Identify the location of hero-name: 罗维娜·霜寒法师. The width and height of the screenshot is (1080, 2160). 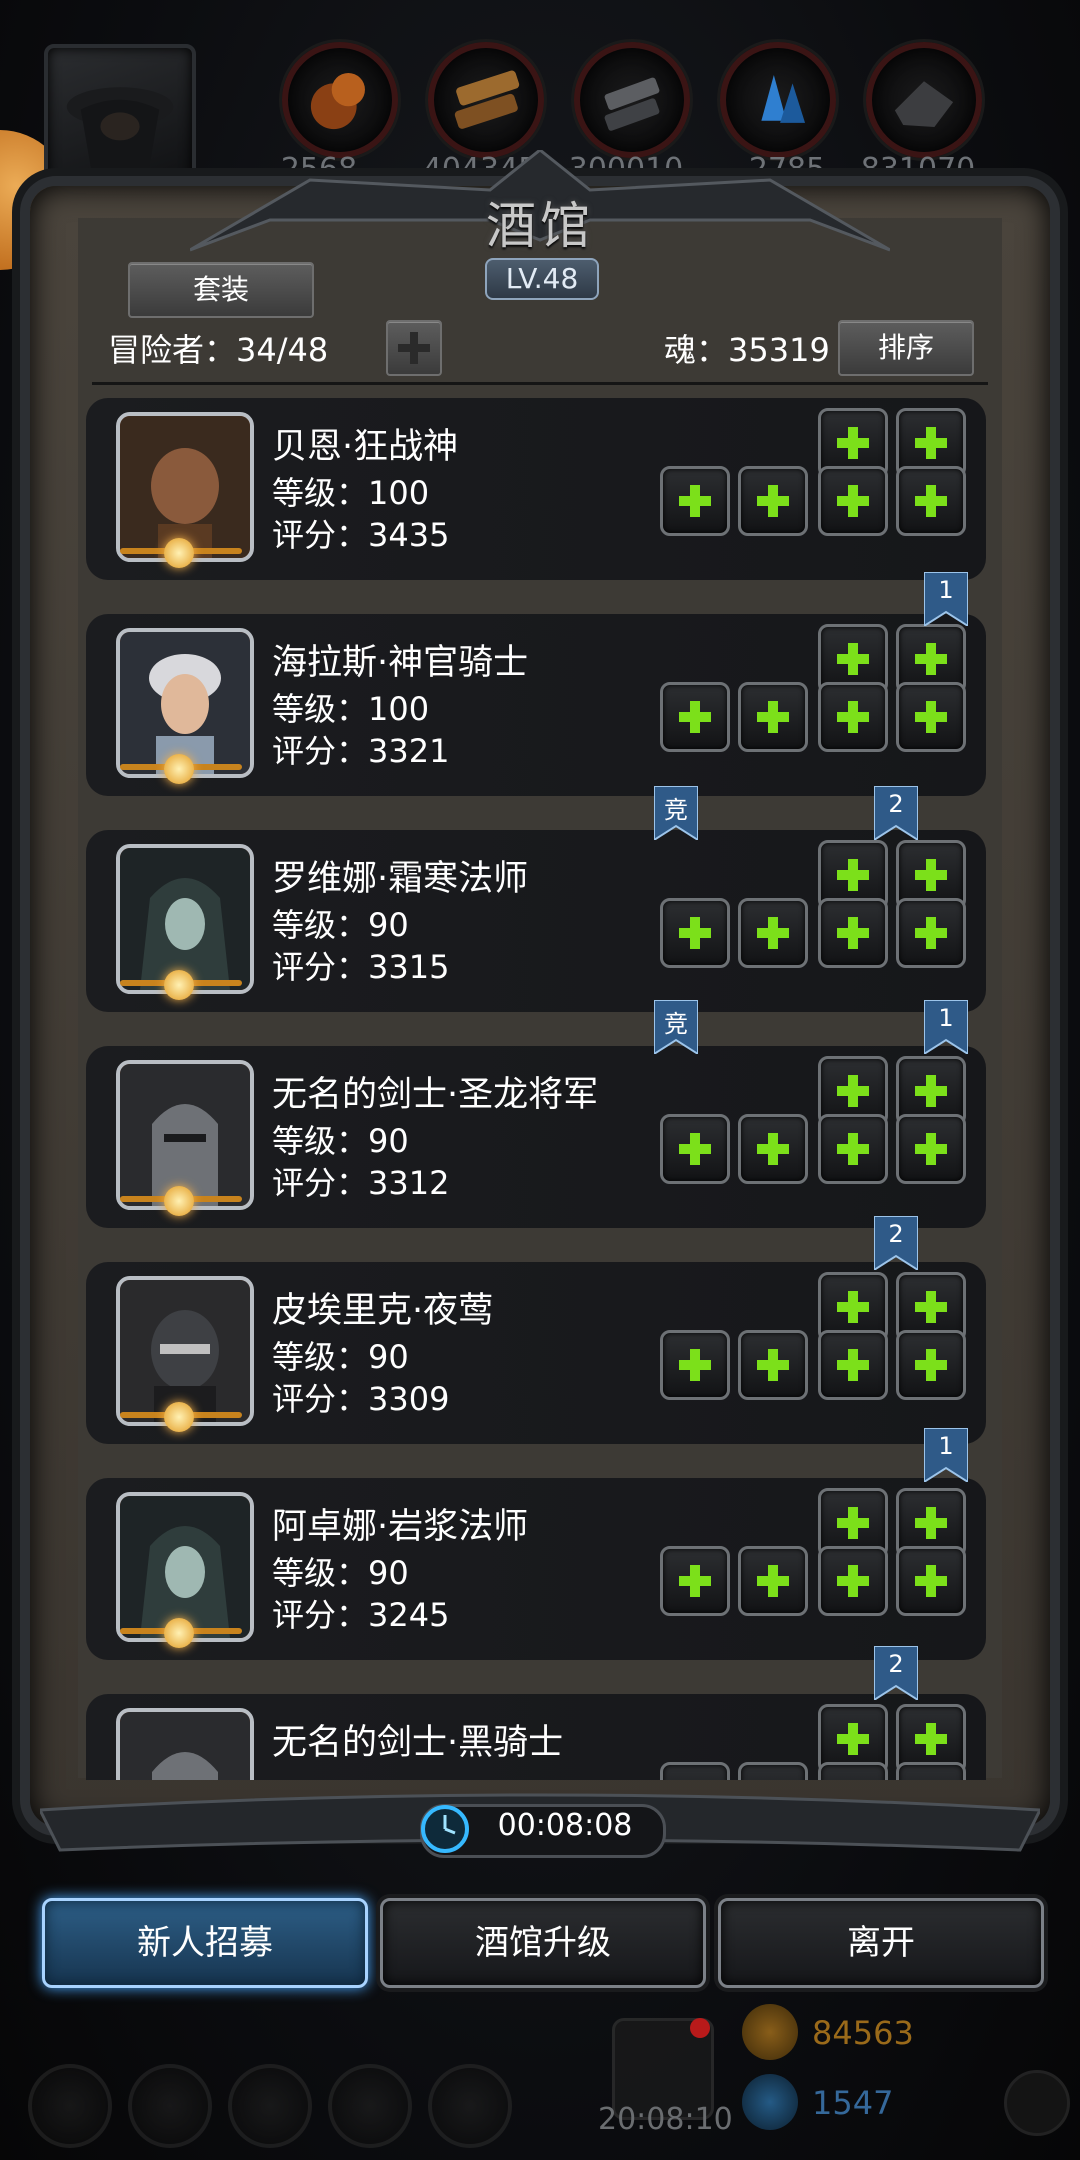
(400, 879).